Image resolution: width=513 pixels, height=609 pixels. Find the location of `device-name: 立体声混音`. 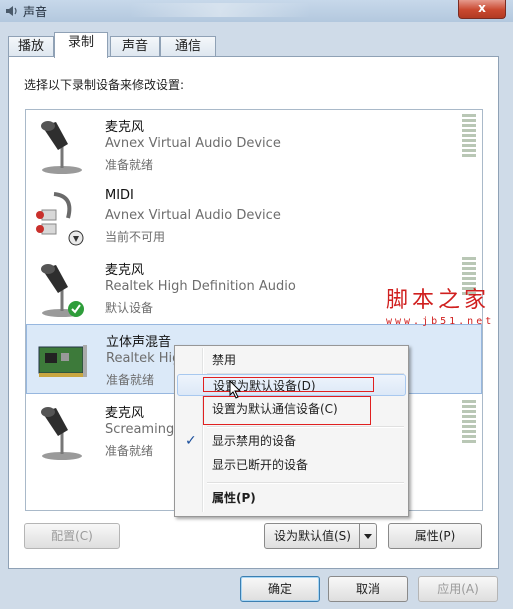

device-name: 立体声混音 is located at coordinates (139, 342).